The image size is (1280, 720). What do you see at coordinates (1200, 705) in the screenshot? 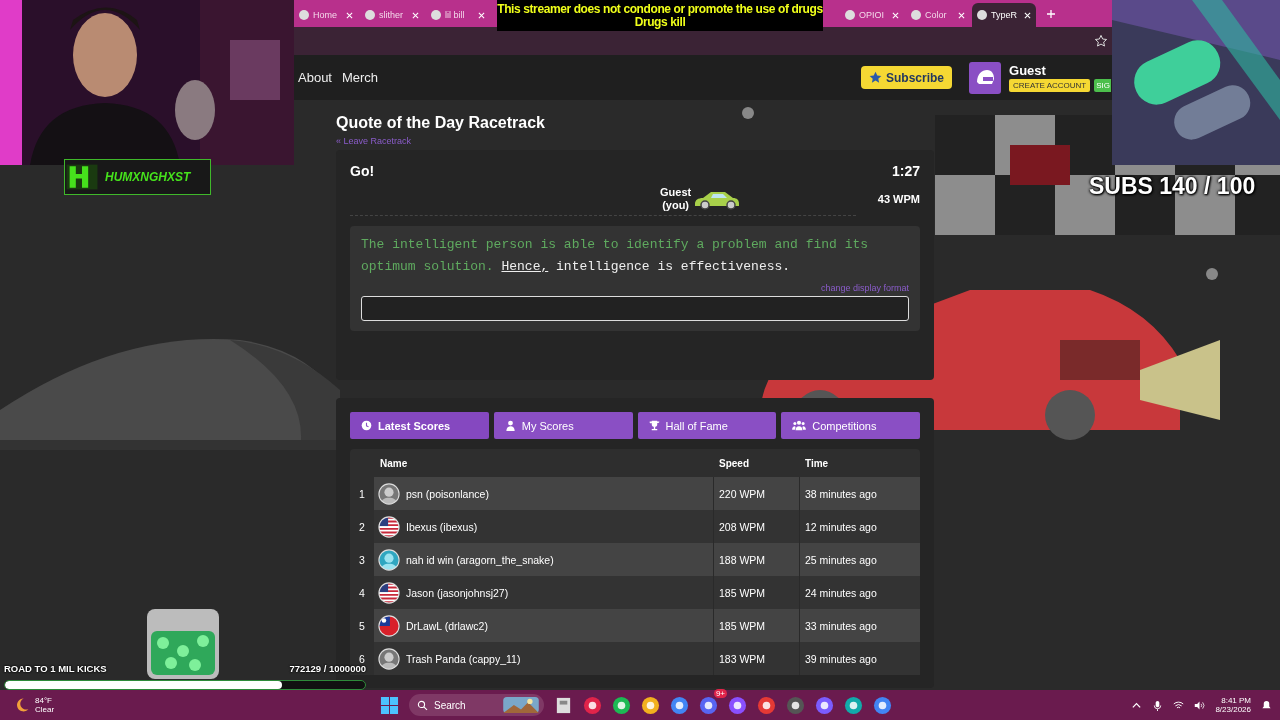
I see `speaker-icon` at bounding box center [1200, 705].